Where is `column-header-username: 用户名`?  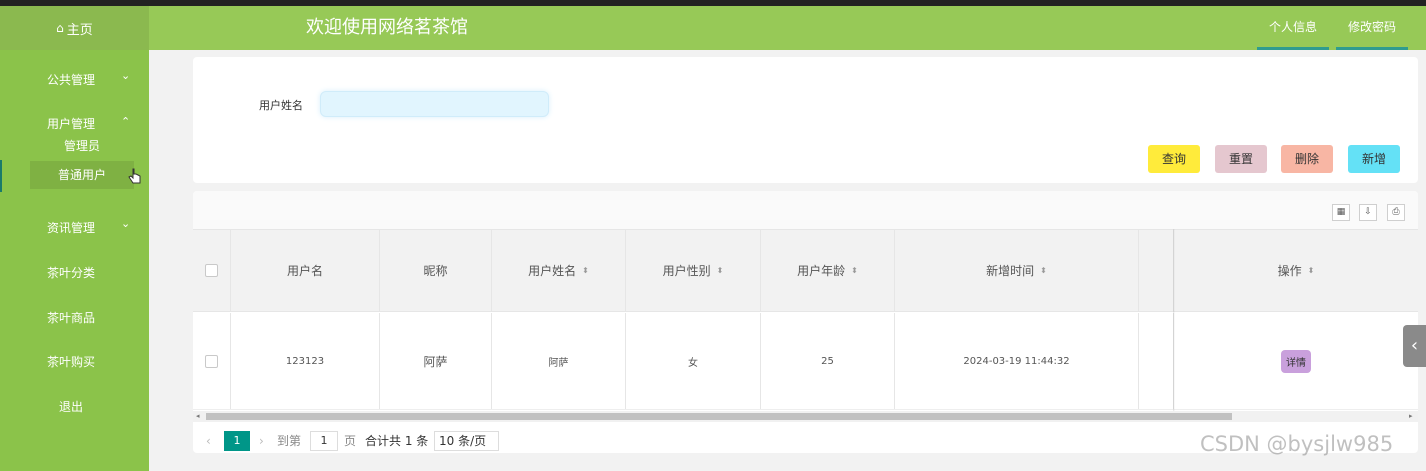 column-header-username: 用户名 is located at coordinates (305, 270).